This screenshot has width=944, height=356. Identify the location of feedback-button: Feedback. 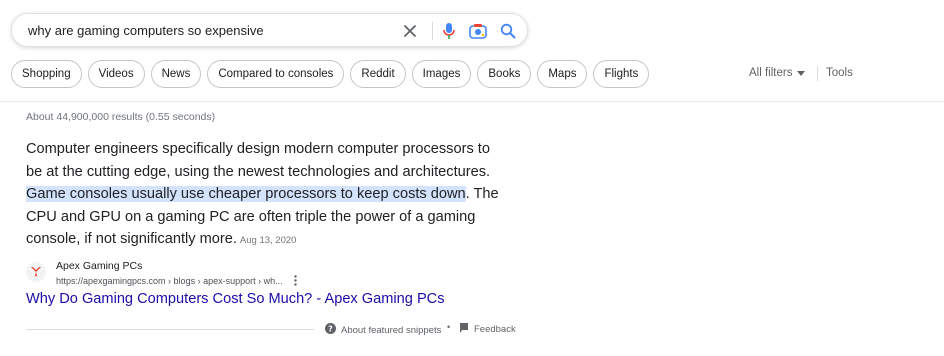
(487, 329).